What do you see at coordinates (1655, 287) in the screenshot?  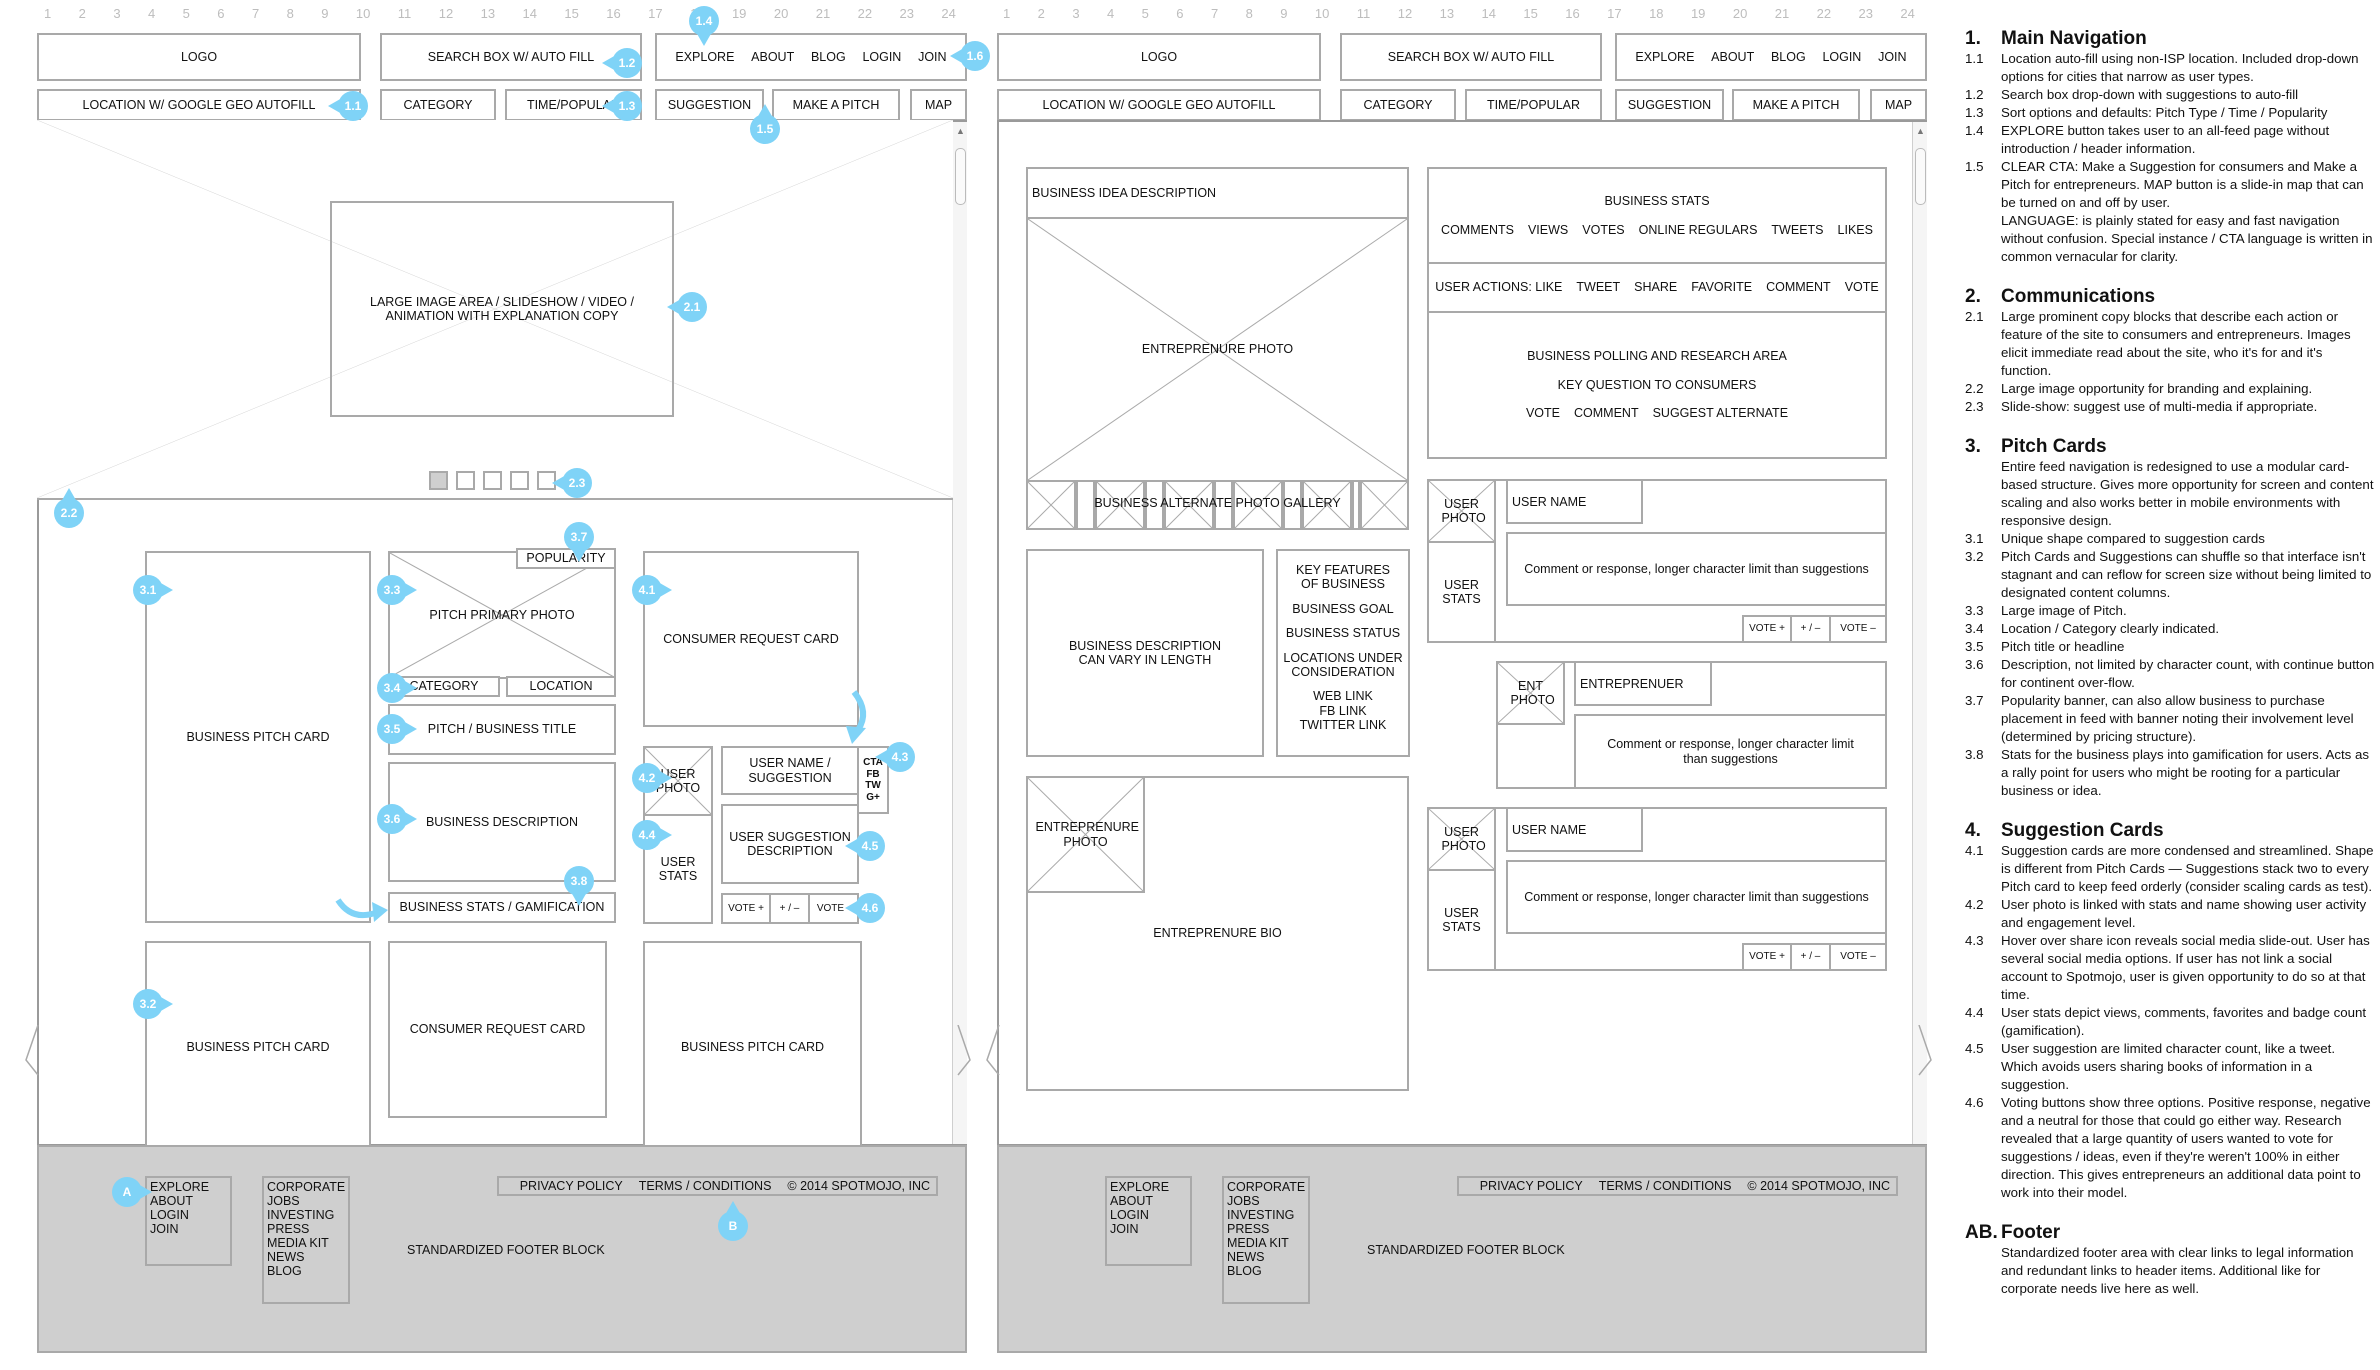 I see `action-share: SHARE` at bounding box center [1655, 287].